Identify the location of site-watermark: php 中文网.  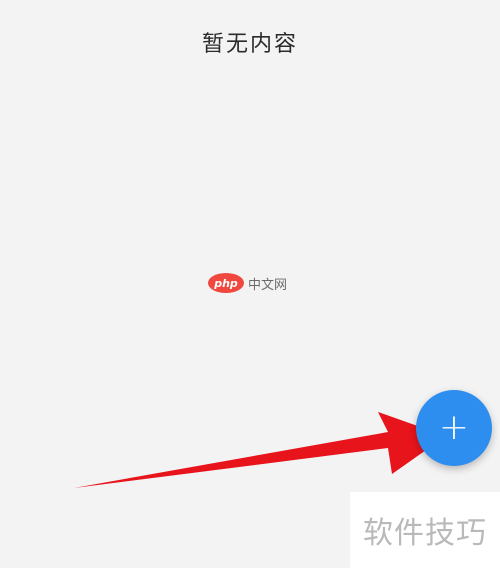
(253, 283).